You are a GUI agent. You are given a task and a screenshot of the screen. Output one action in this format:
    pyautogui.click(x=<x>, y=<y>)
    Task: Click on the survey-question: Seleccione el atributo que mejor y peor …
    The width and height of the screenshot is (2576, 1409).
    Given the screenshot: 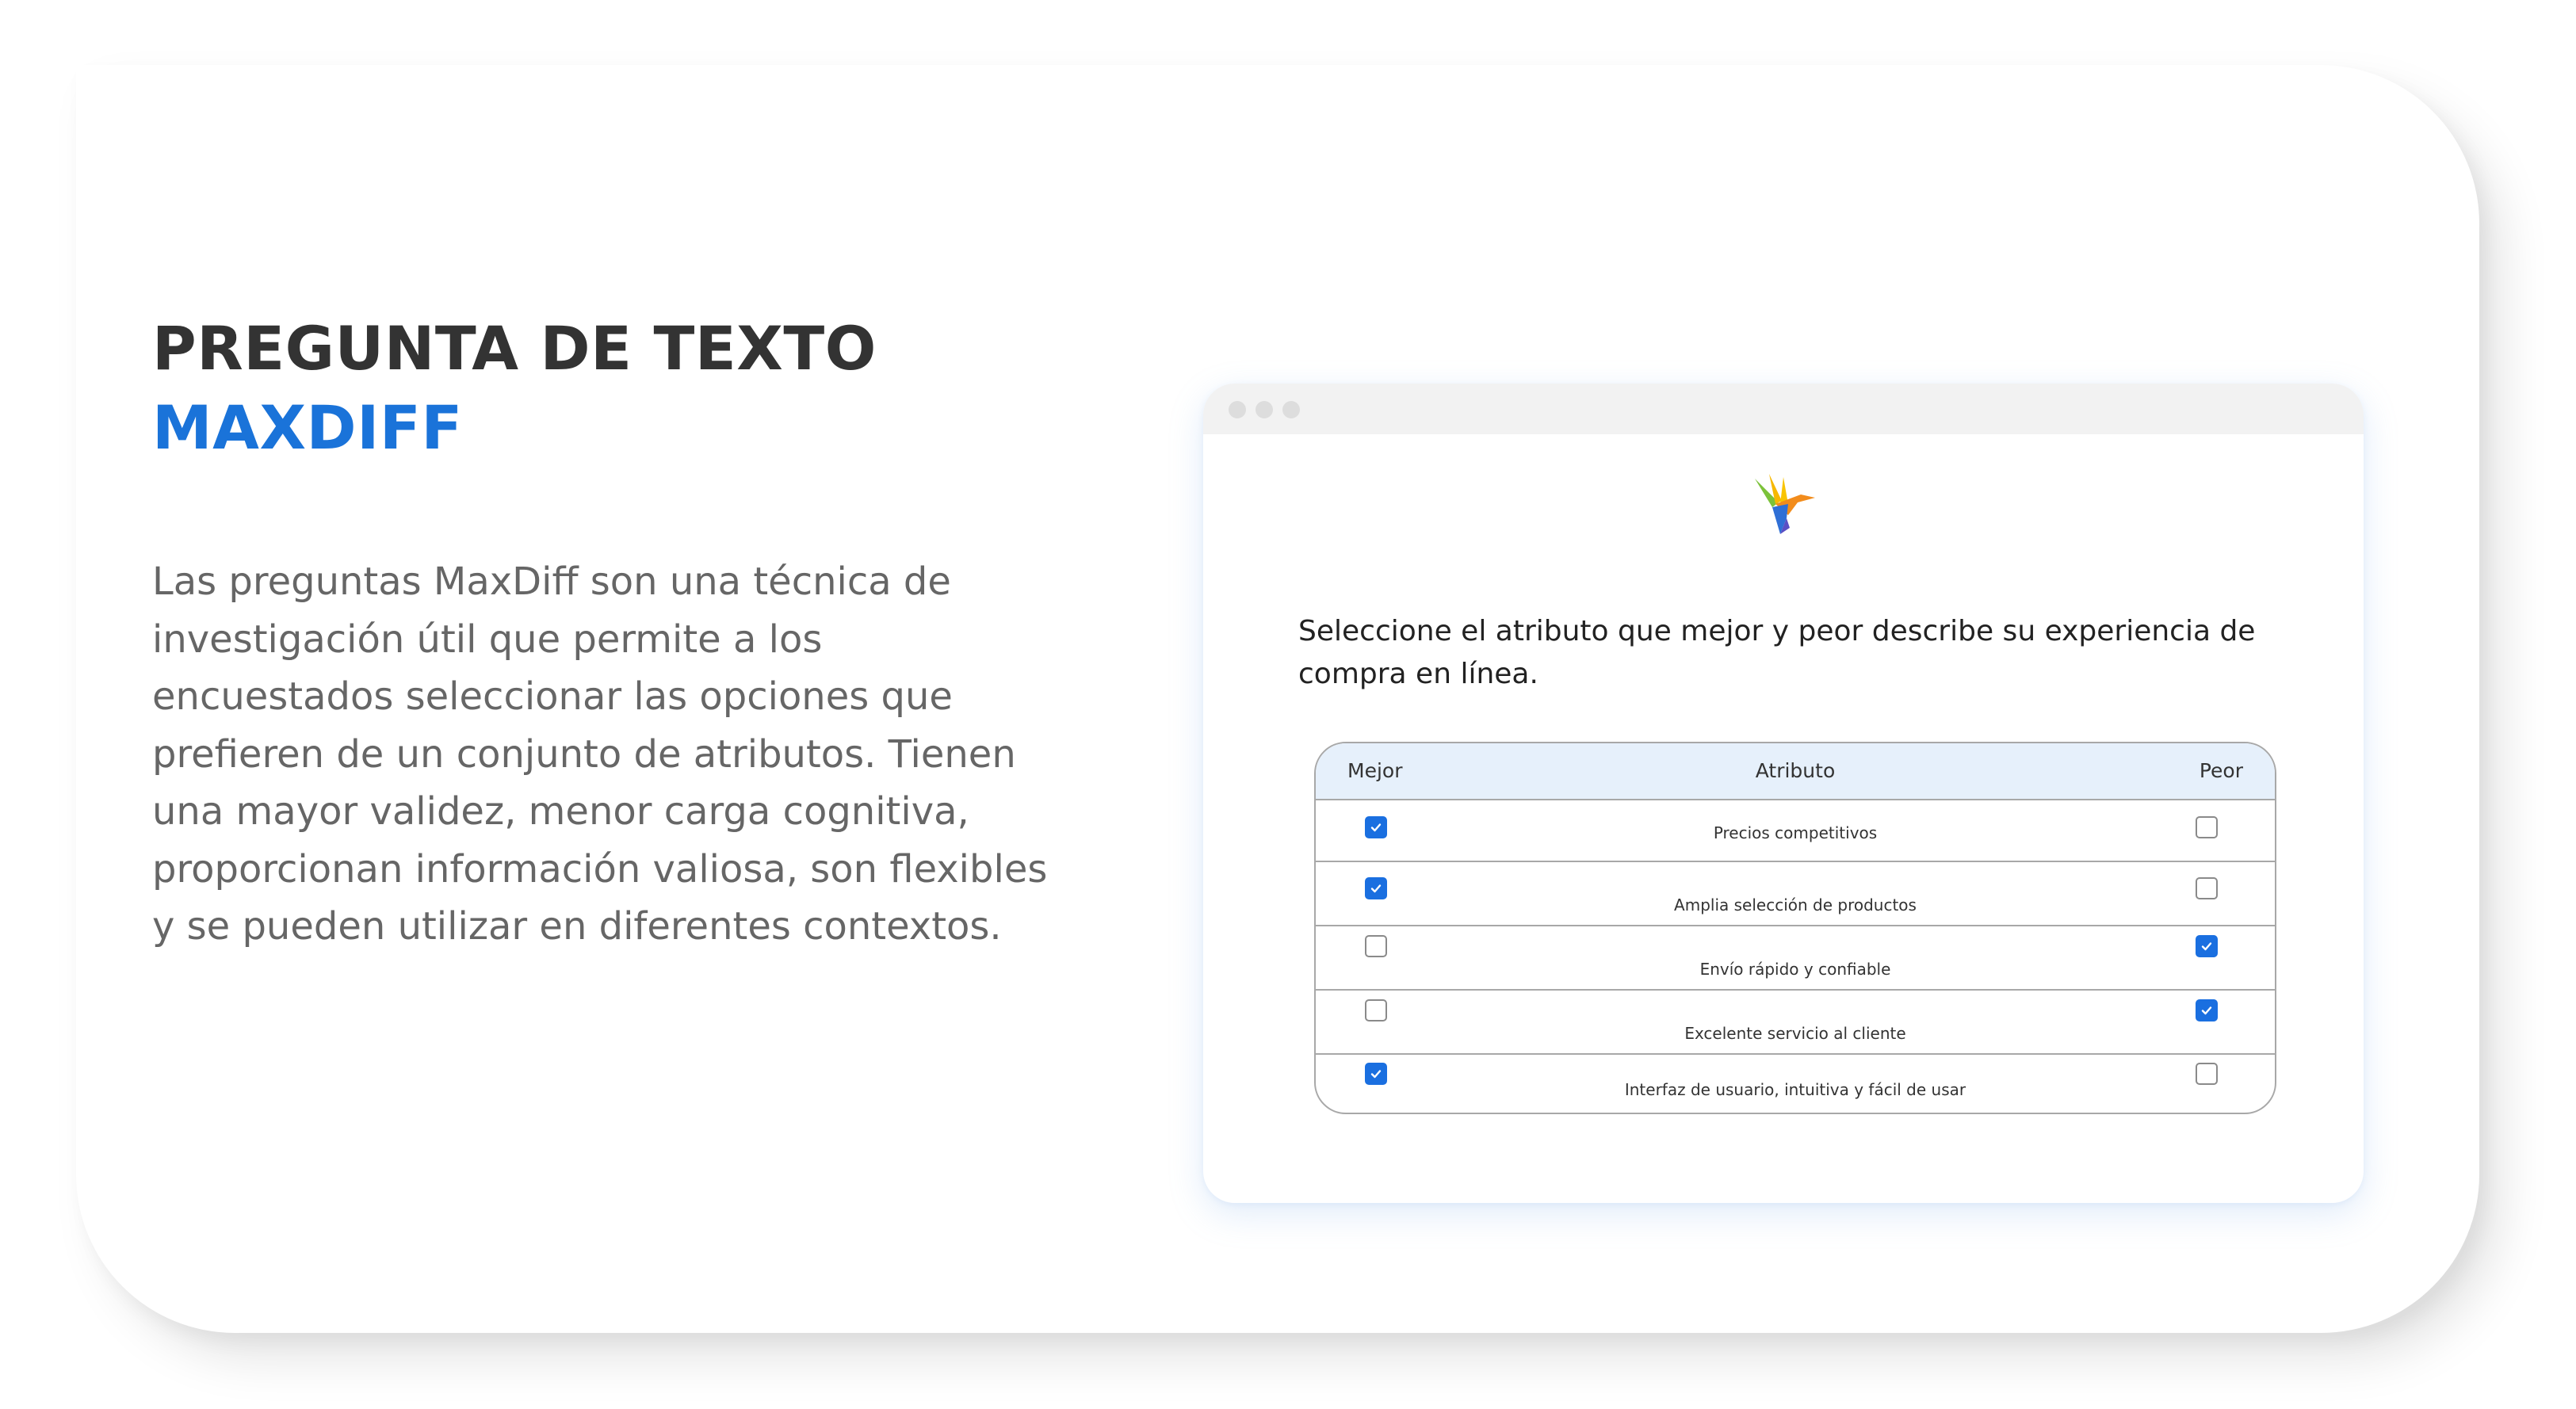 What is the action you would take?
    pyautogui.click(x=1777, y=652)
    